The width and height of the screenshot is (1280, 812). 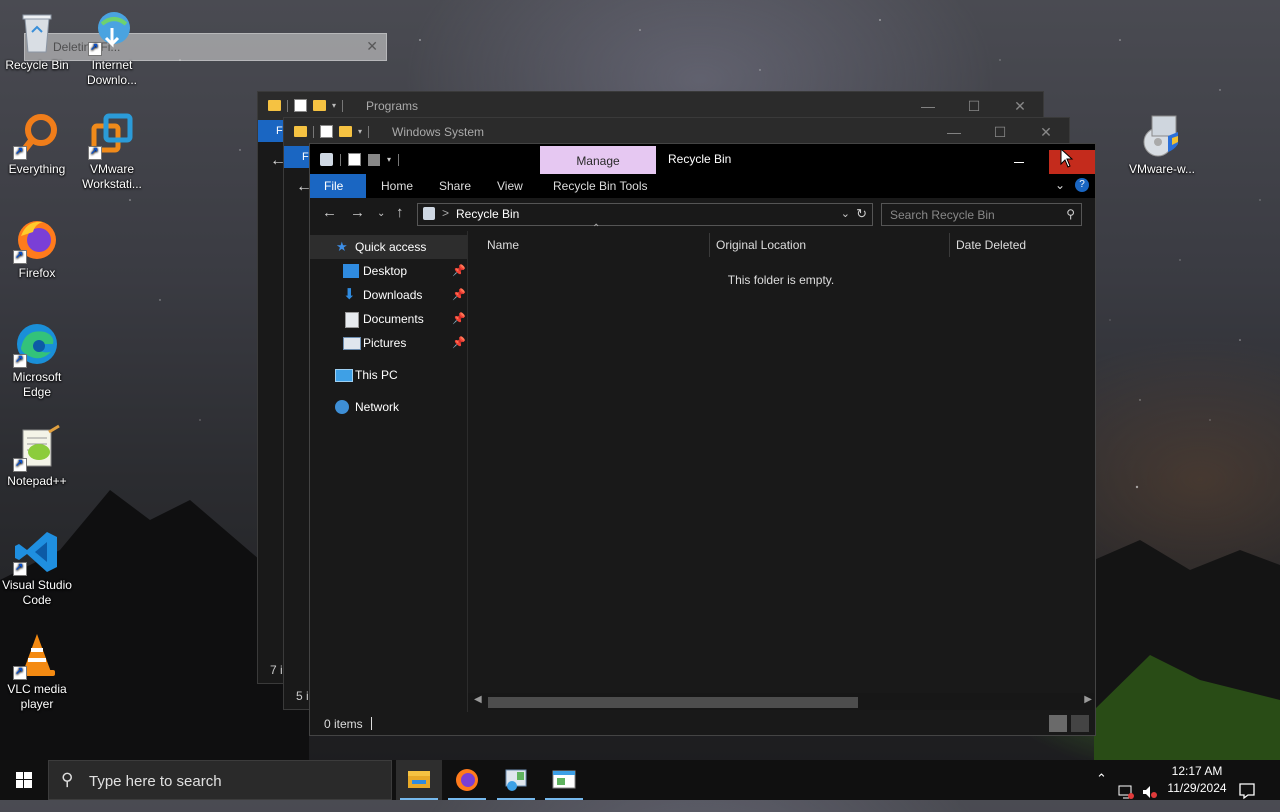 I want to click on desktop-icon-notepad-plus-plus: Notepad++, so click(x=37, y=456).